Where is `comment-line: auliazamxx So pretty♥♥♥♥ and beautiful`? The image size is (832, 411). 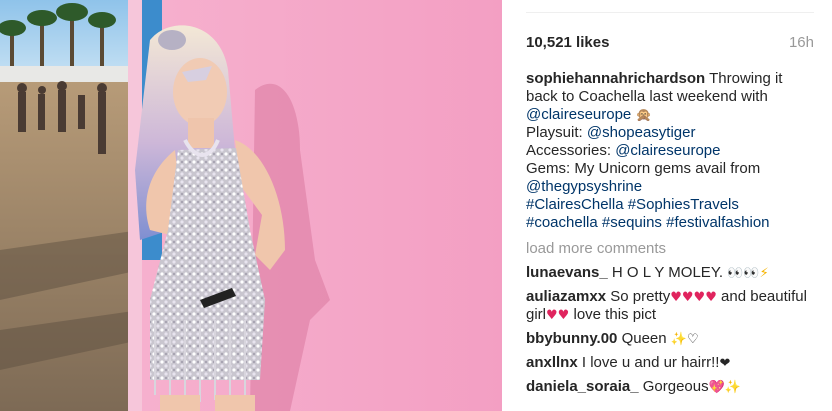 comment-line: auliazamxx So pretty♥♥♥♥ and beautiful is located at coordinates (672, 297).